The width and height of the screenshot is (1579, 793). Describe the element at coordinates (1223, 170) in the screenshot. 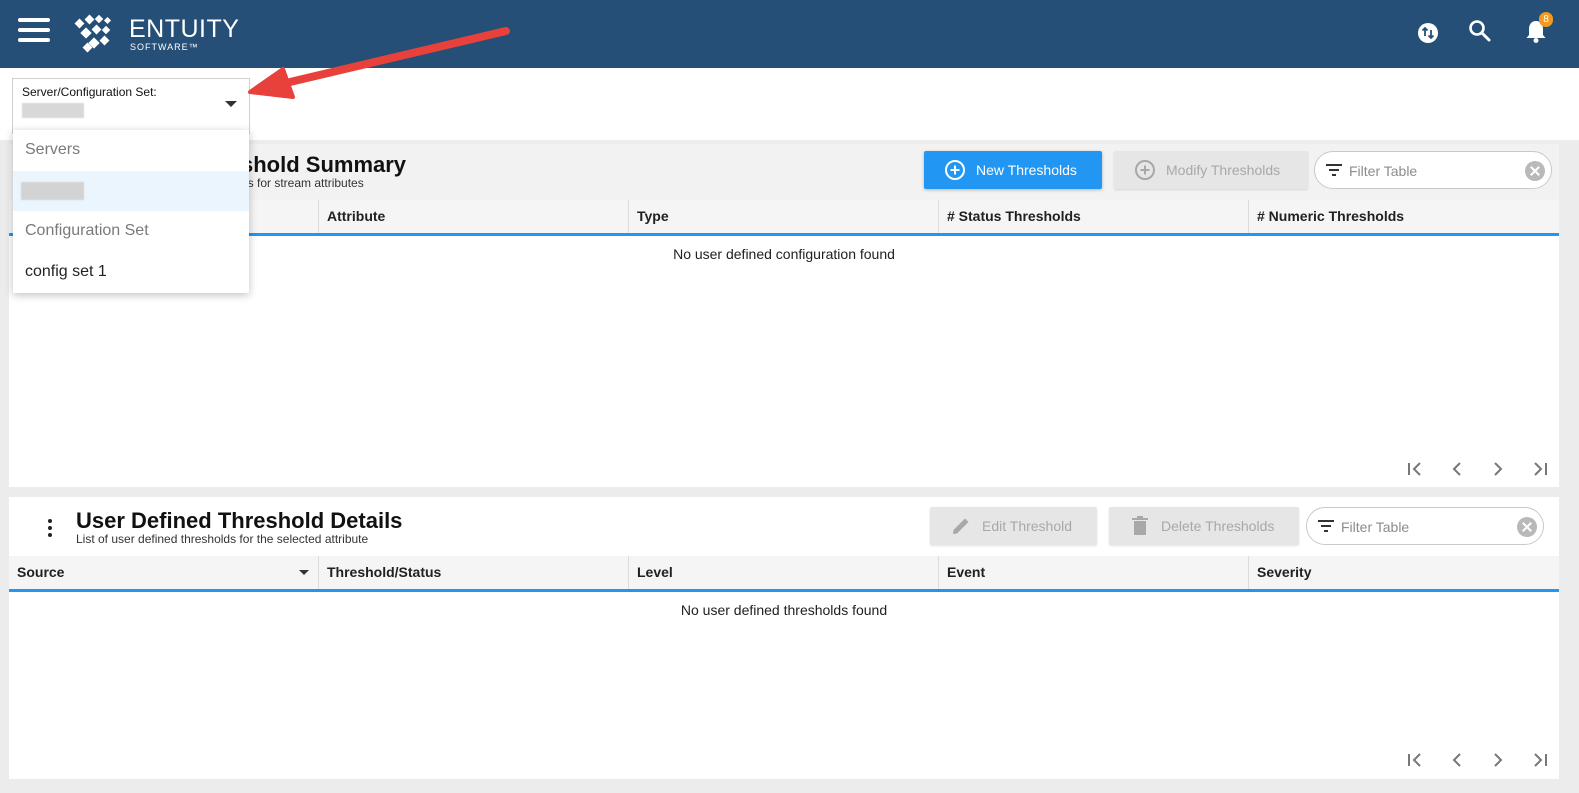

I see `modify-thresholds-label: Modify Thresholds` at that location.